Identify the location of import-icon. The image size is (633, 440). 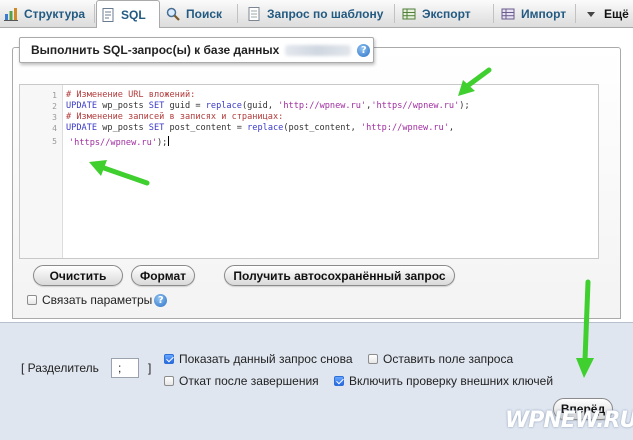
(508, 14).